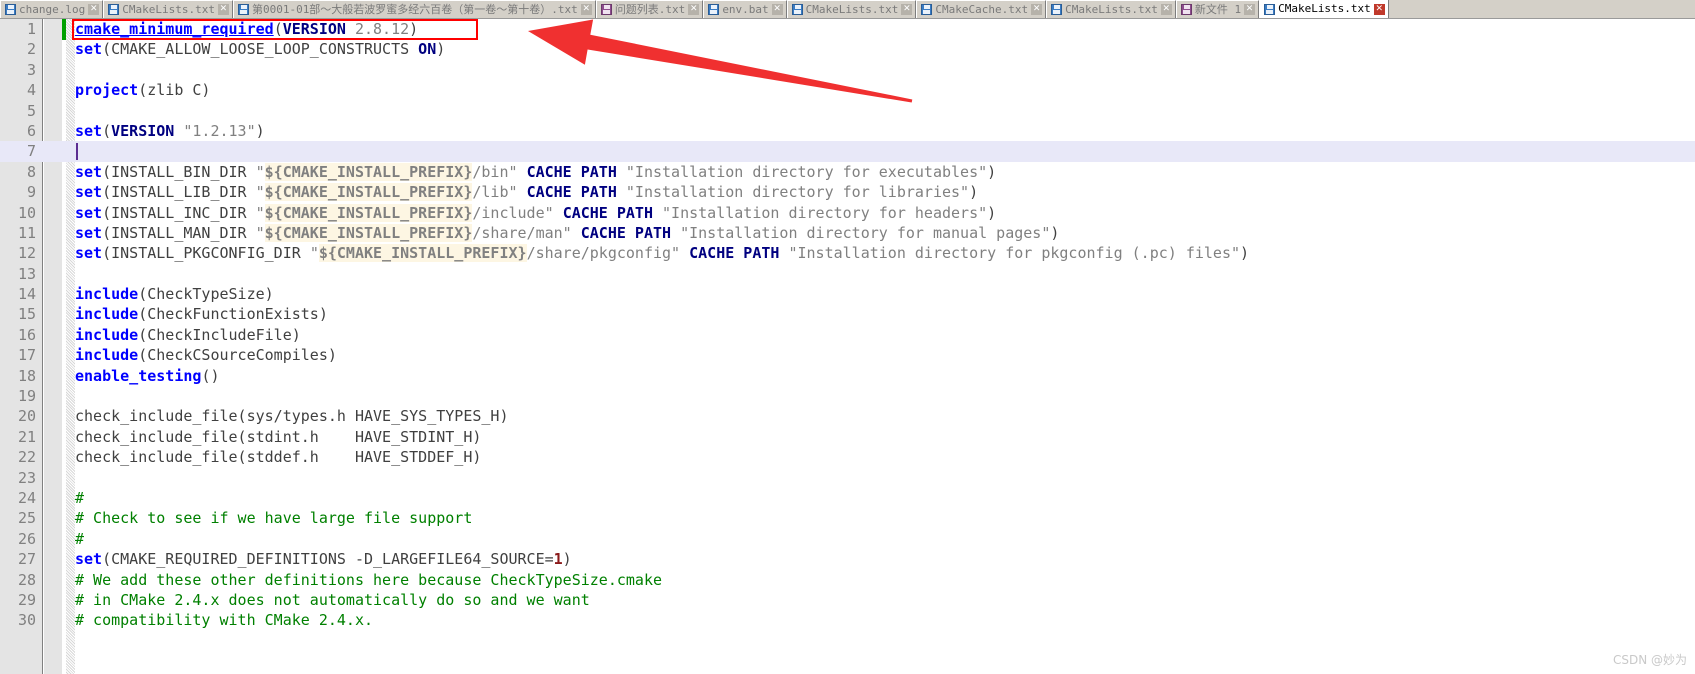 Image resolution: width=1695 pixels, height=674 pixels. I want to click on code-line: 17 include(CheckCSourceCompiles), so click(847, 355).